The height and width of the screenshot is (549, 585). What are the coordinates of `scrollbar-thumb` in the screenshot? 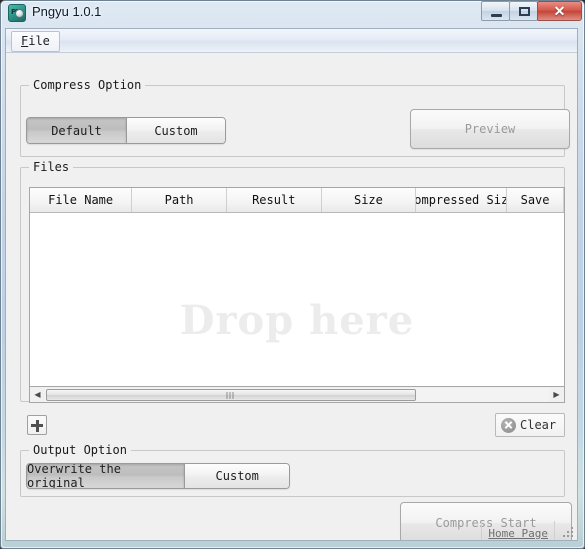 It's located at (231, 394).